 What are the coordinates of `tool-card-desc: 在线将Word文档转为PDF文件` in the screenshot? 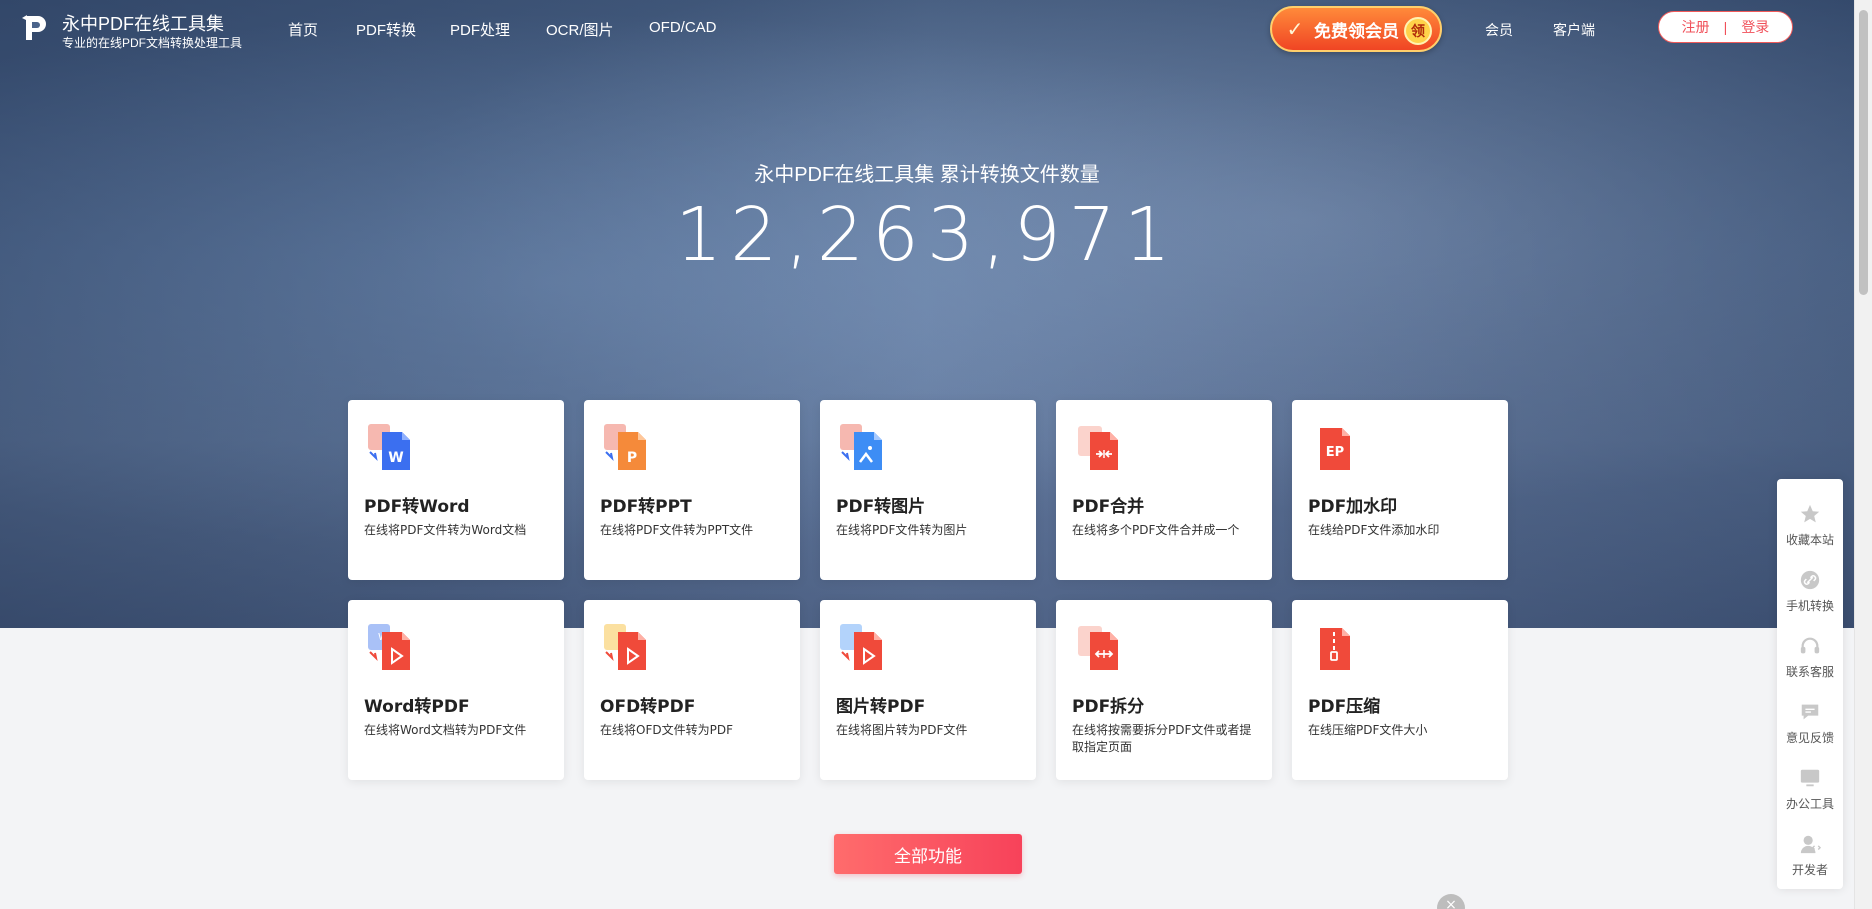 It's located at (445, 730).